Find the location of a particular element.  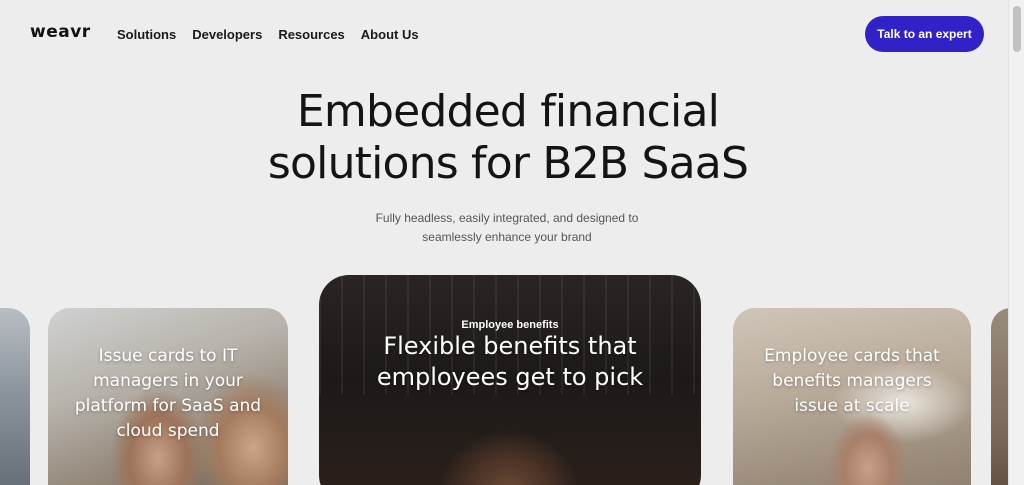

hero-title-line-2: solutions for B2B SaaS is located at coordinates (508, 163).